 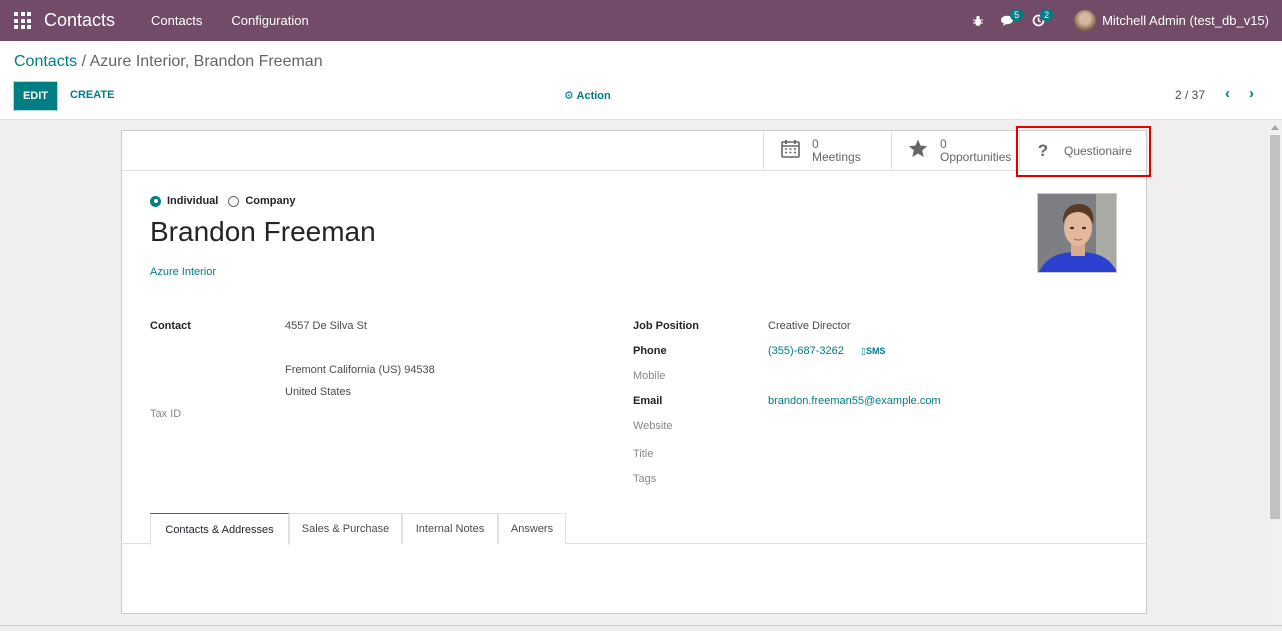 I want to click on bottom-edge, so click(x=641, y=628).